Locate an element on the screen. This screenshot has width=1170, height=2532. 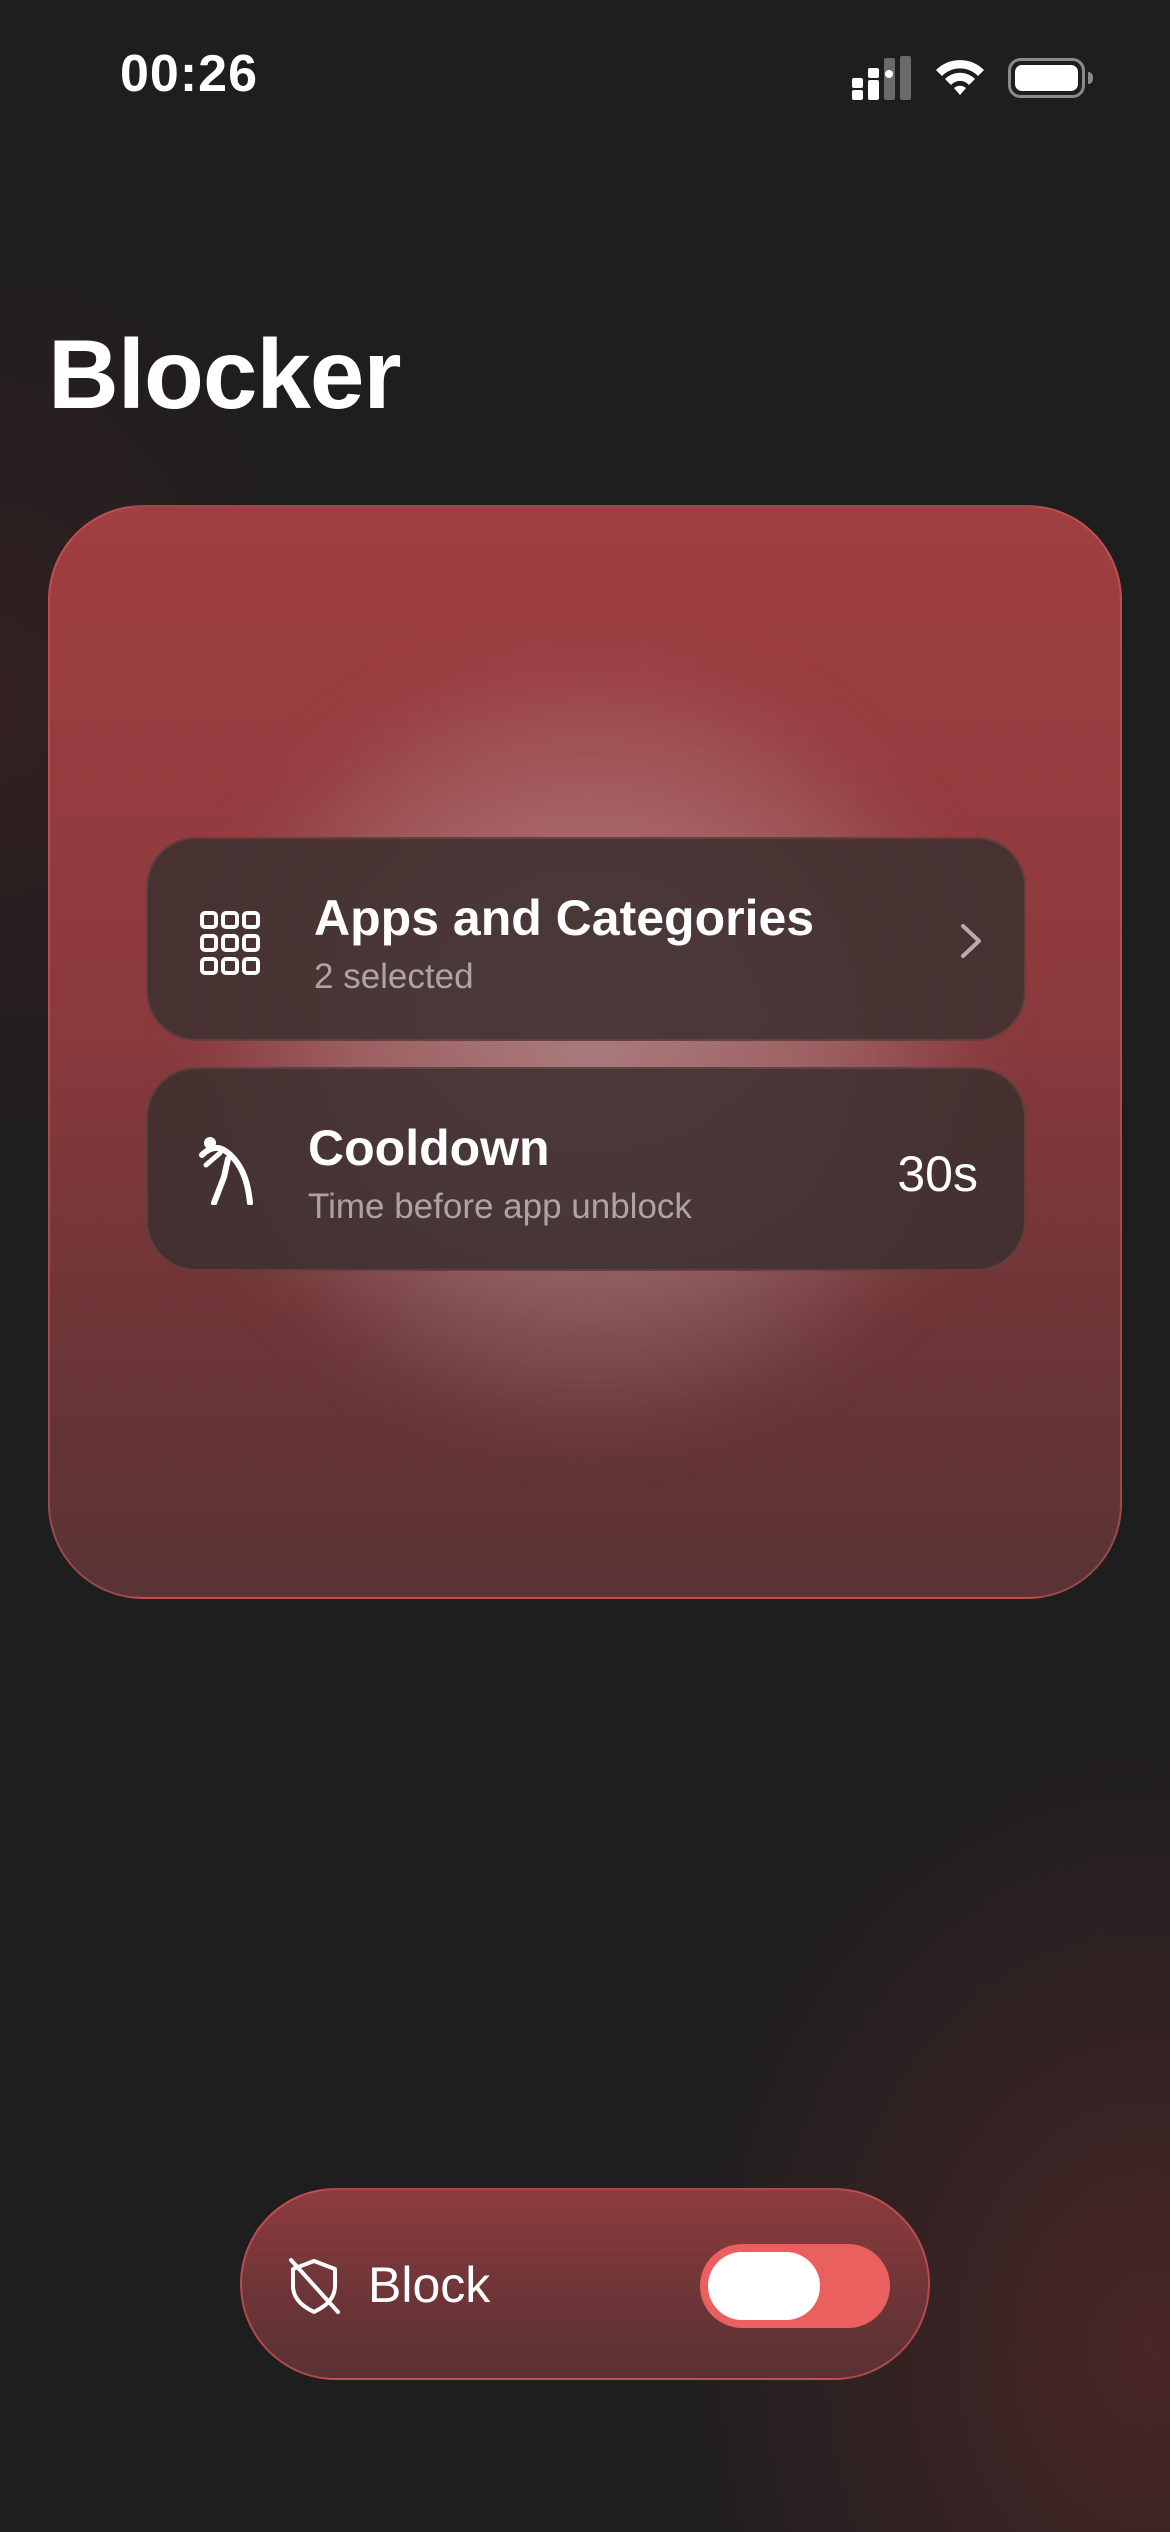
block-control: Block is located at coordinates (585, 2284).